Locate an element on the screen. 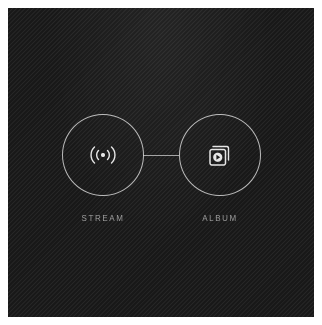 This screenshot has width=322, height=325. album-label: ALBUM is located at coordinates (220, 218).